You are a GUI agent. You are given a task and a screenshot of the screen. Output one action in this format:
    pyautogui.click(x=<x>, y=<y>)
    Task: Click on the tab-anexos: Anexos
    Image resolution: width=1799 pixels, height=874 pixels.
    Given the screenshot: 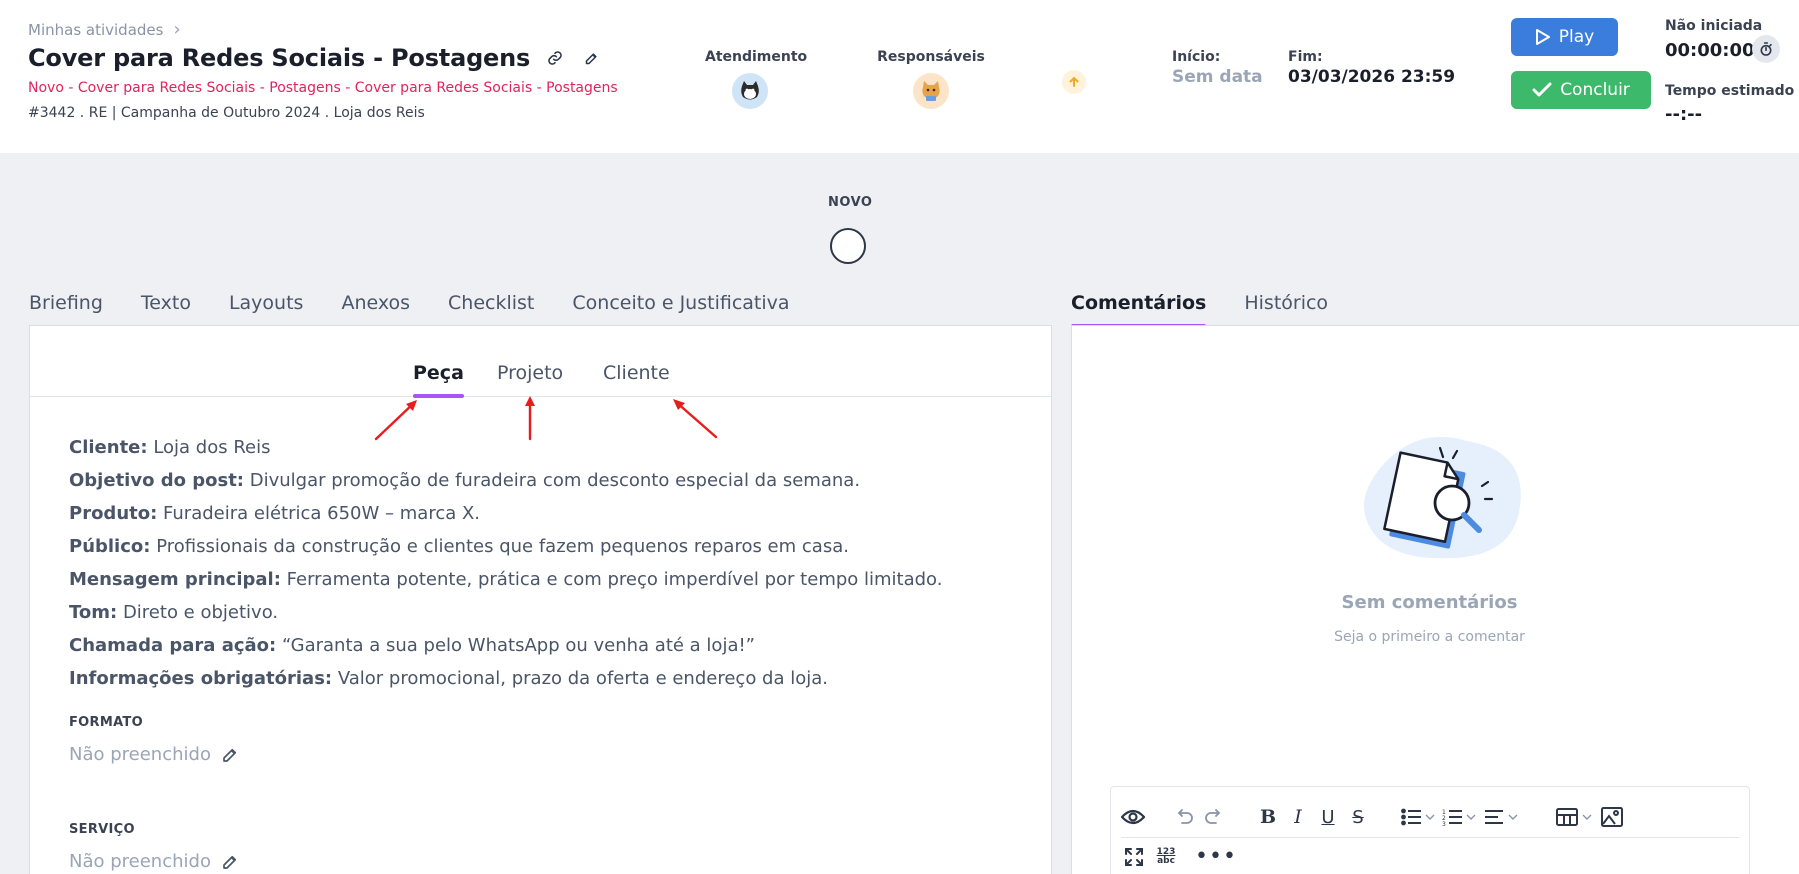 What is the action you would take?
    pyautogui.click(x=375, y=310)
    